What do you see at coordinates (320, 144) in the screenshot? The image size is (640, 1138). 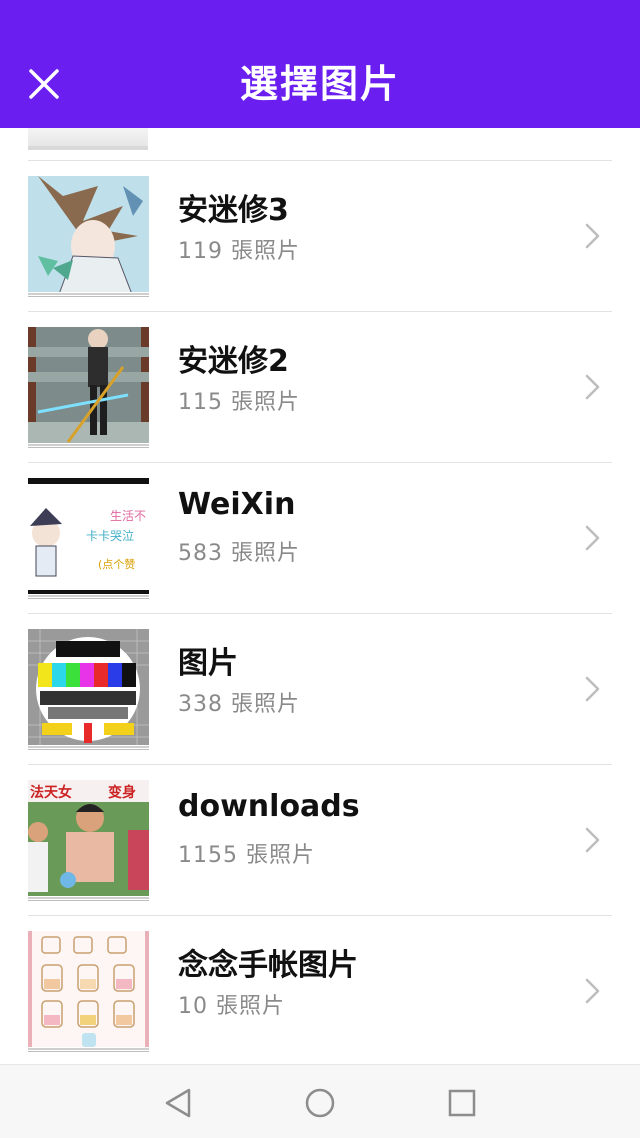 I see `list-item-partial` at bounding box center [320, 144].